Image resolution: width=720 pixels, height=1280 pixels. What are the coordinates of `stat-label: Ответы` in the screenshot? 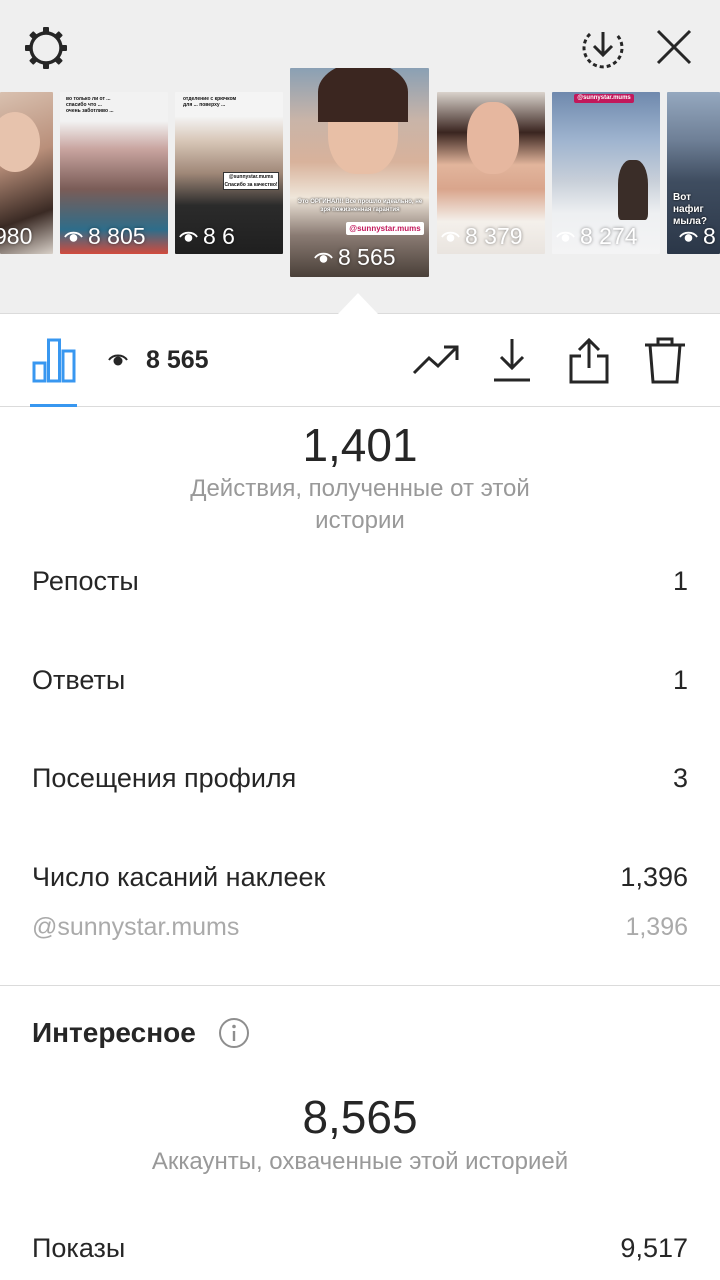 It's located at (79, 680).